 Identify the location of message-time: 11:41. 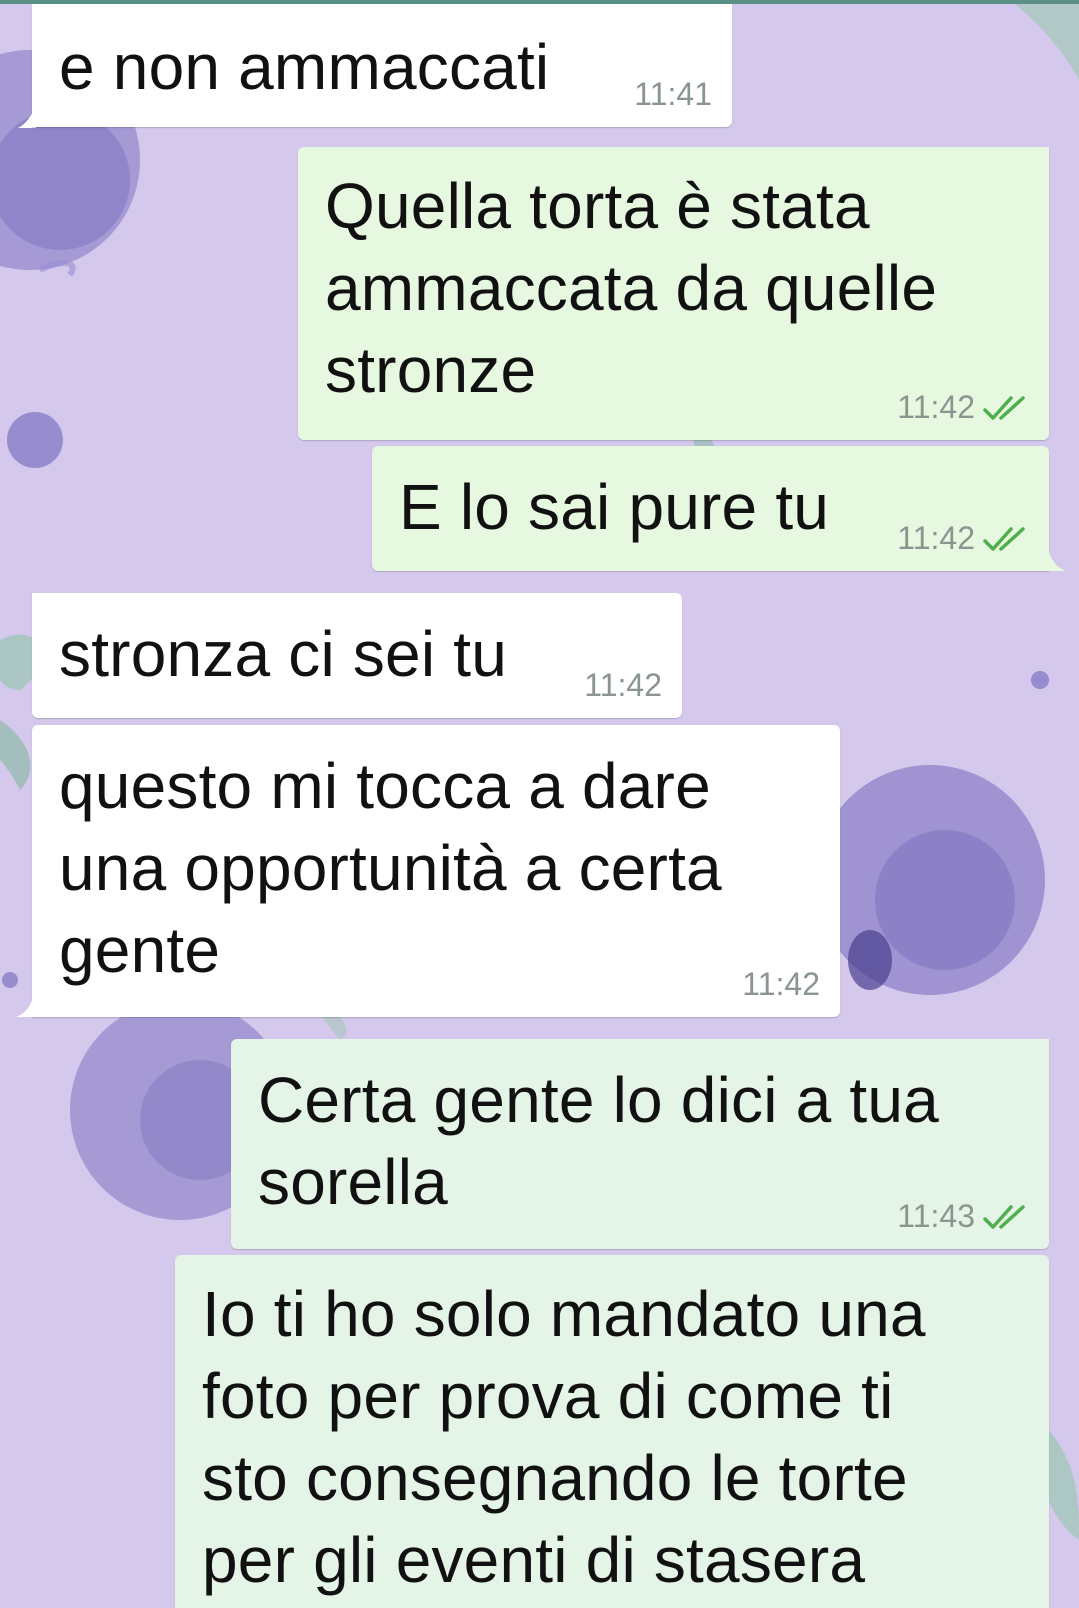
(673, 94).